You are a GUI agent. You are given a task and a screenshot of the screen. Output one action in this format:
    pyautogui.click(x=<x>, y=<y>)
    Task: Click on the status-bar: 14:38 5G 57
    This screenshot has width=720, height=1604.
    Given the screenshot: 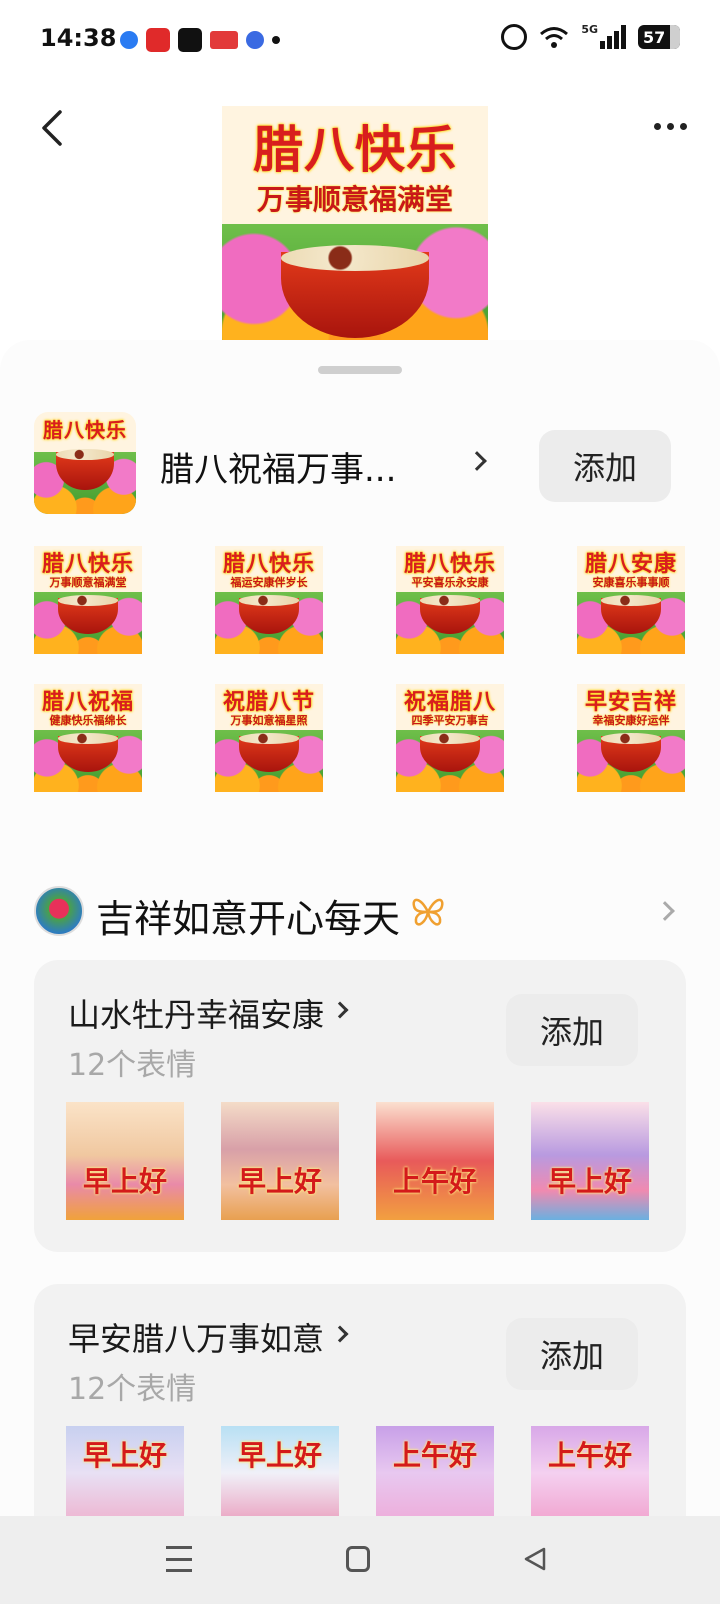 What is the action you would take?
    pyautogui.click(x=360, y=40)
    